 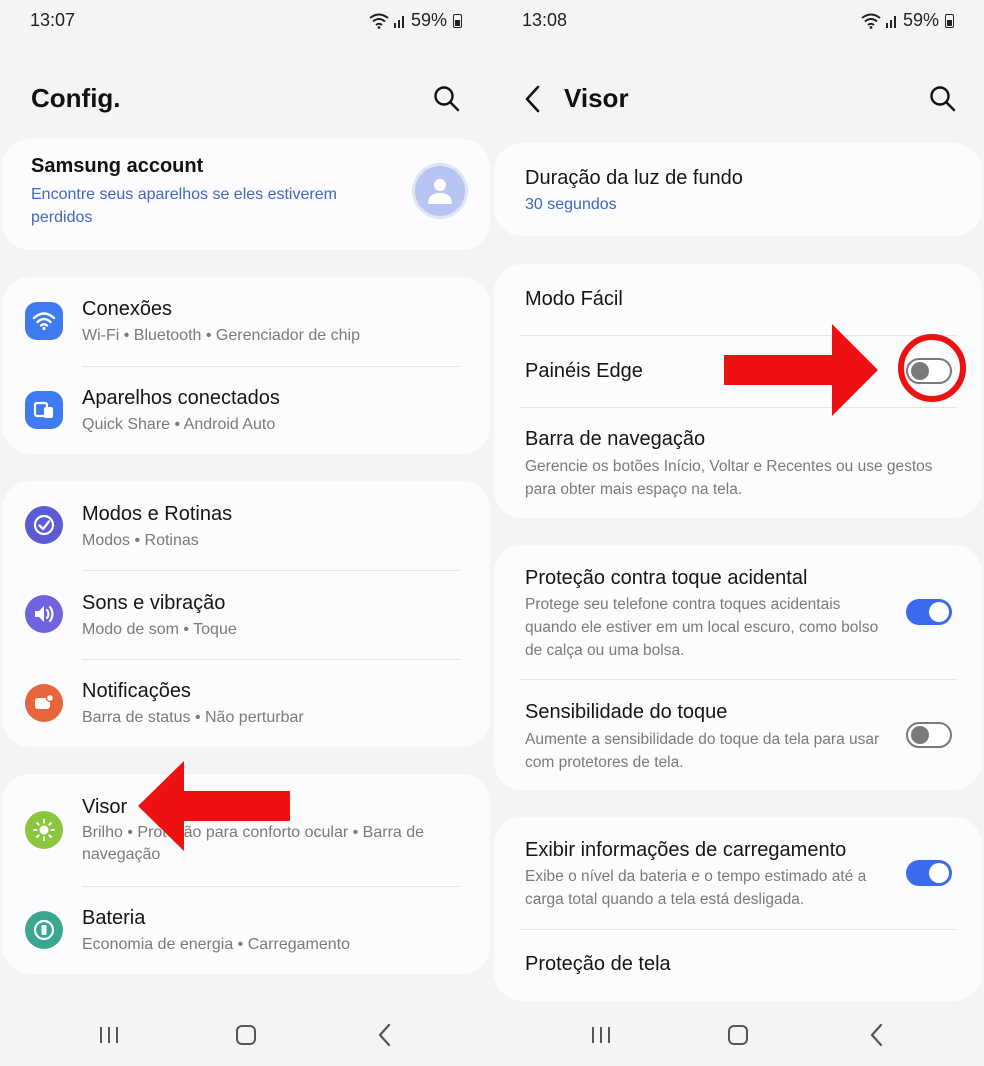 What do you see at coordinates (686, 850) in the screenshot?
I see `charging-title: Exibir informações de carregamento` at bounding box center [686, 850].